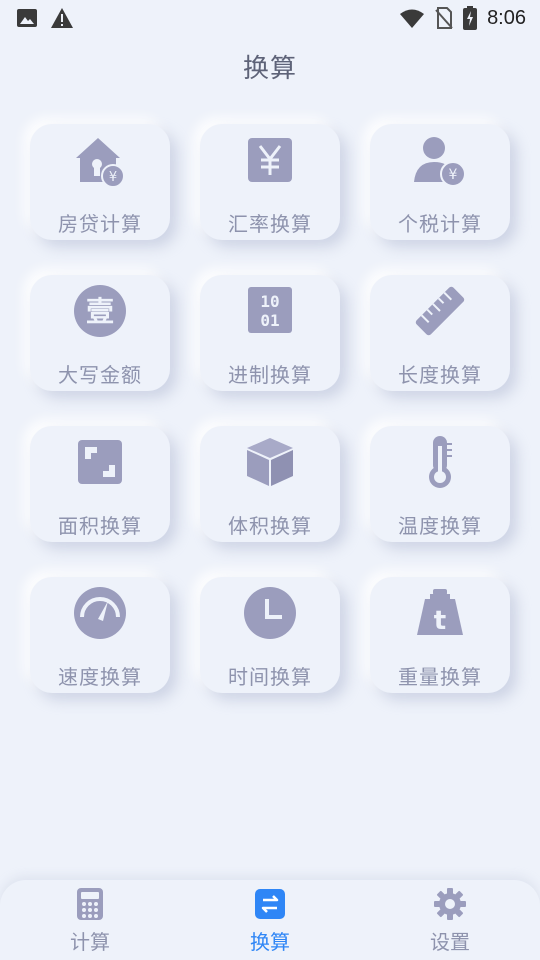 Image resolution: width=540 pixels, height=960 pixels. I want to click on ruler-icon, so click(440, 311).